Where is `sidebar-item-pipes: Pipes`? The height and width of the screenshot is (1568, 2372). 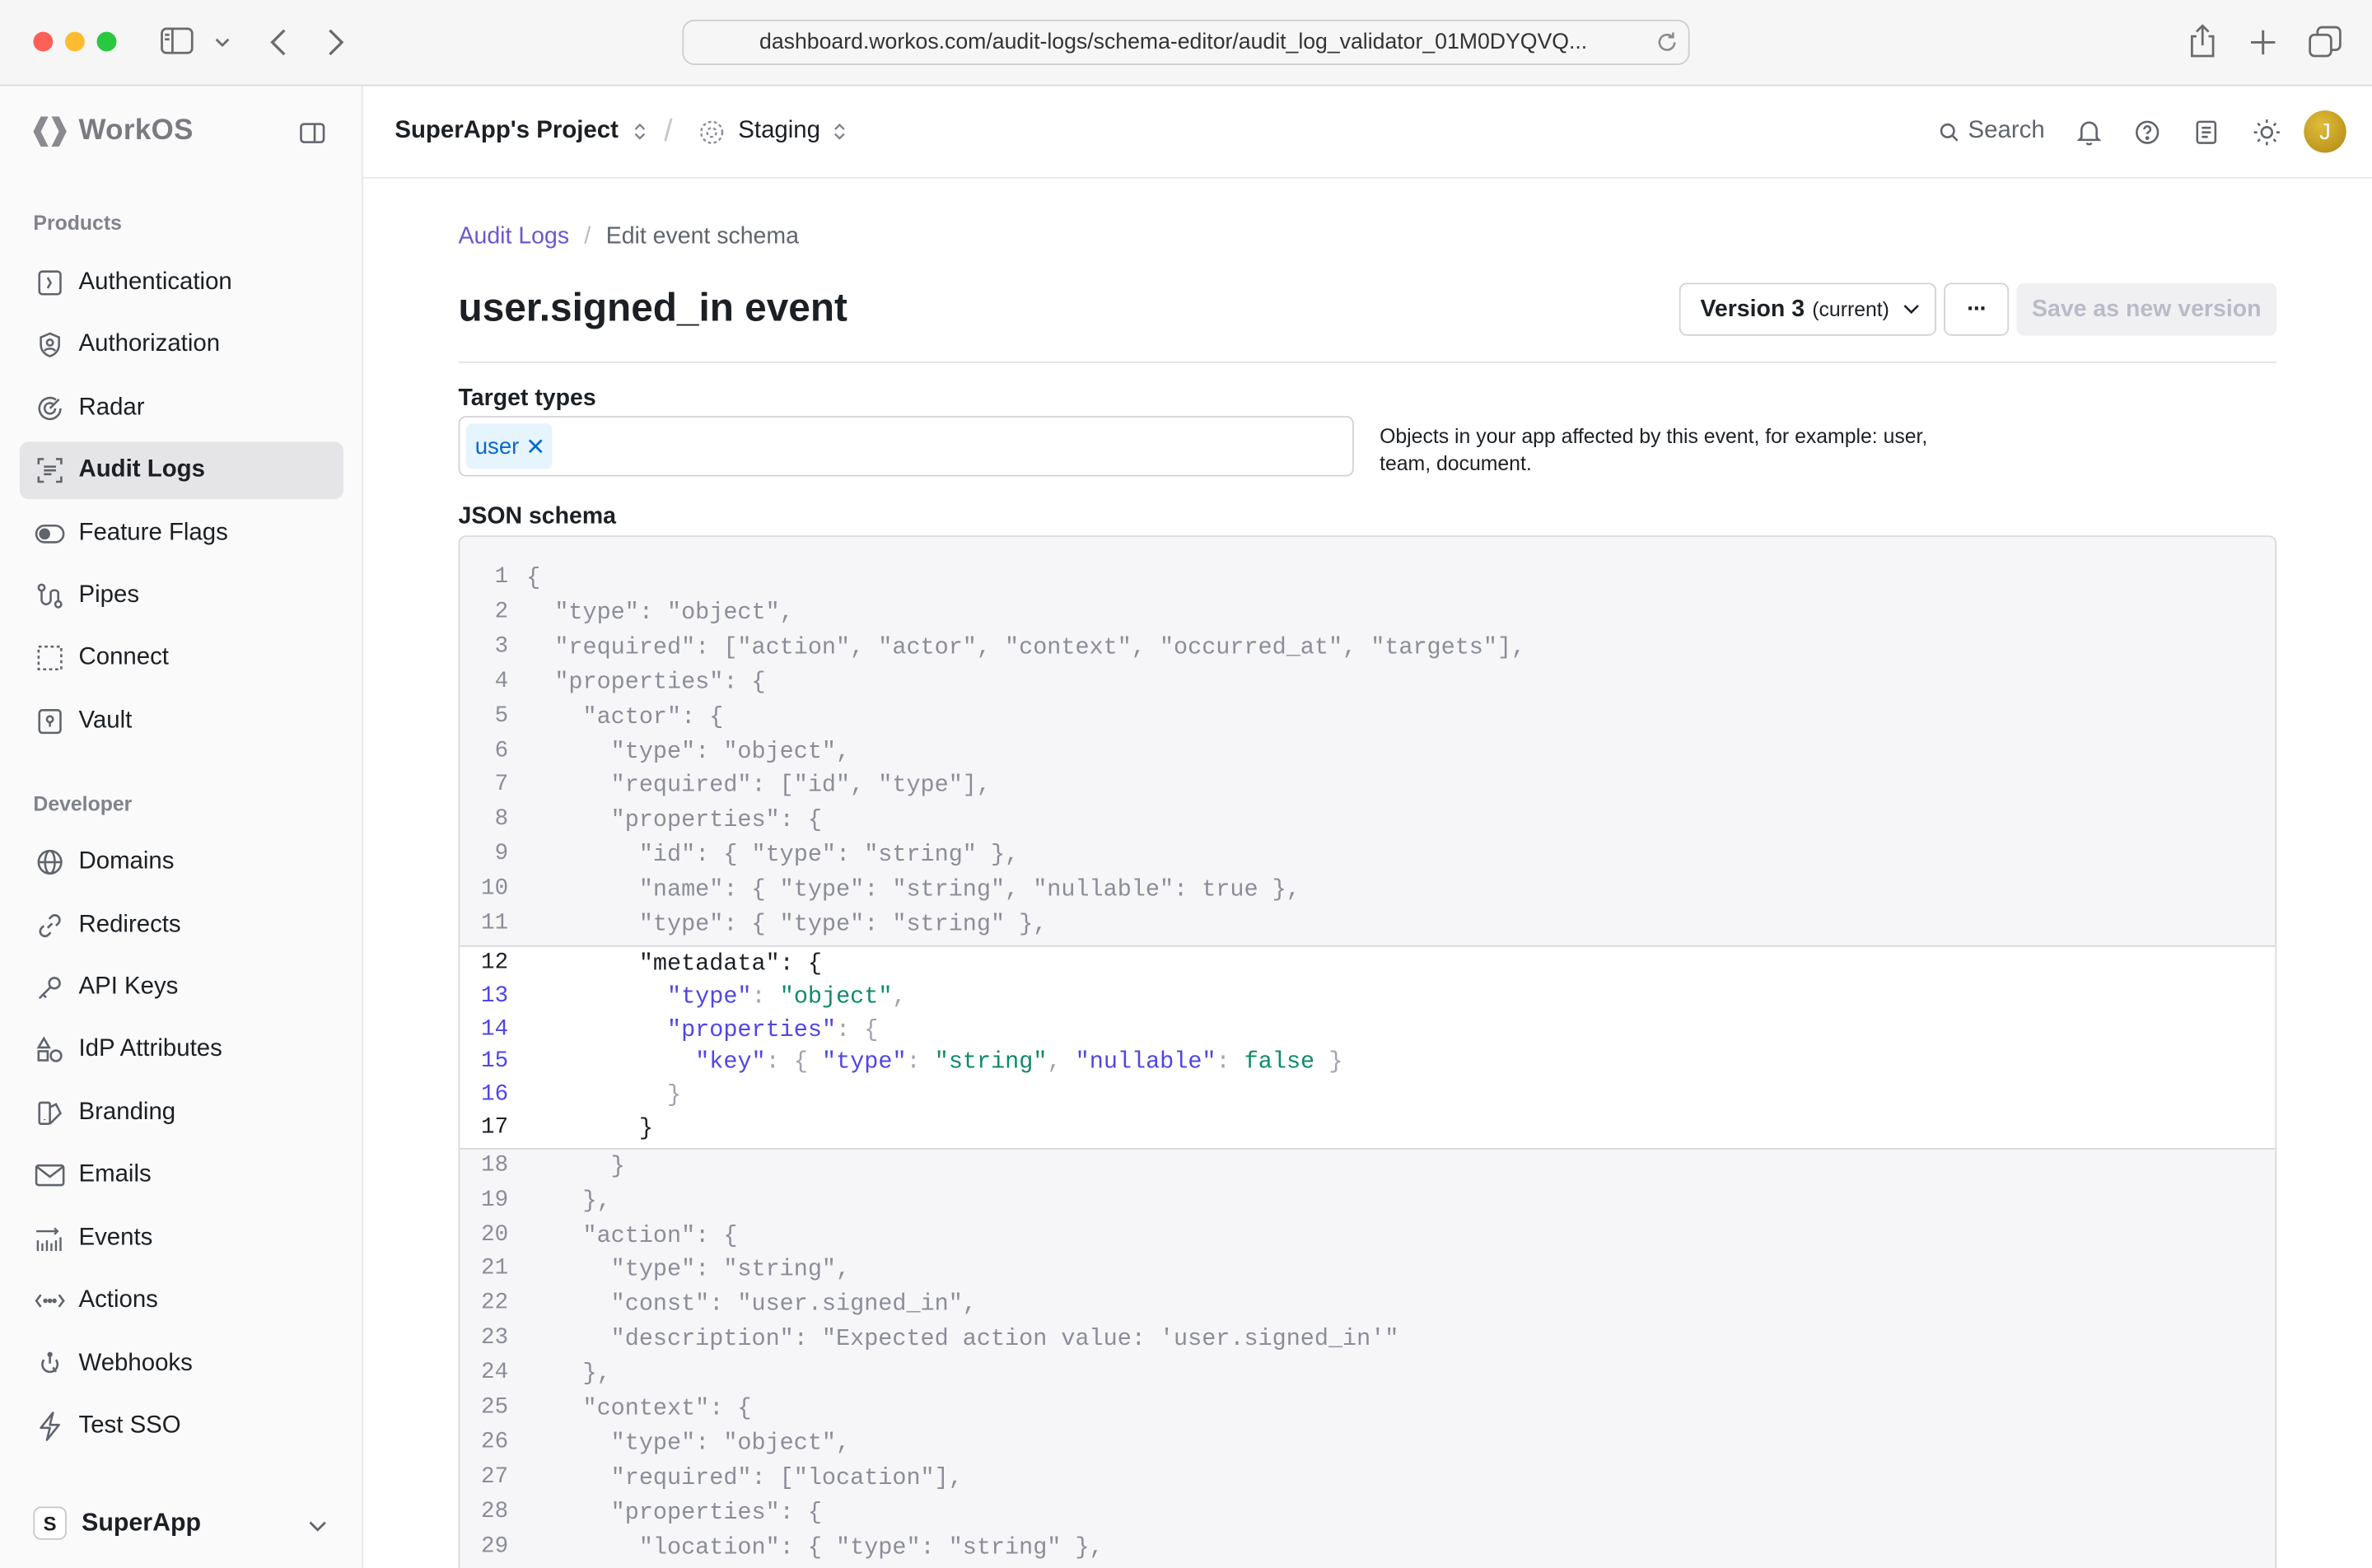
sidebar-item-pipes: Pipes is located at coordinates (181, 596).